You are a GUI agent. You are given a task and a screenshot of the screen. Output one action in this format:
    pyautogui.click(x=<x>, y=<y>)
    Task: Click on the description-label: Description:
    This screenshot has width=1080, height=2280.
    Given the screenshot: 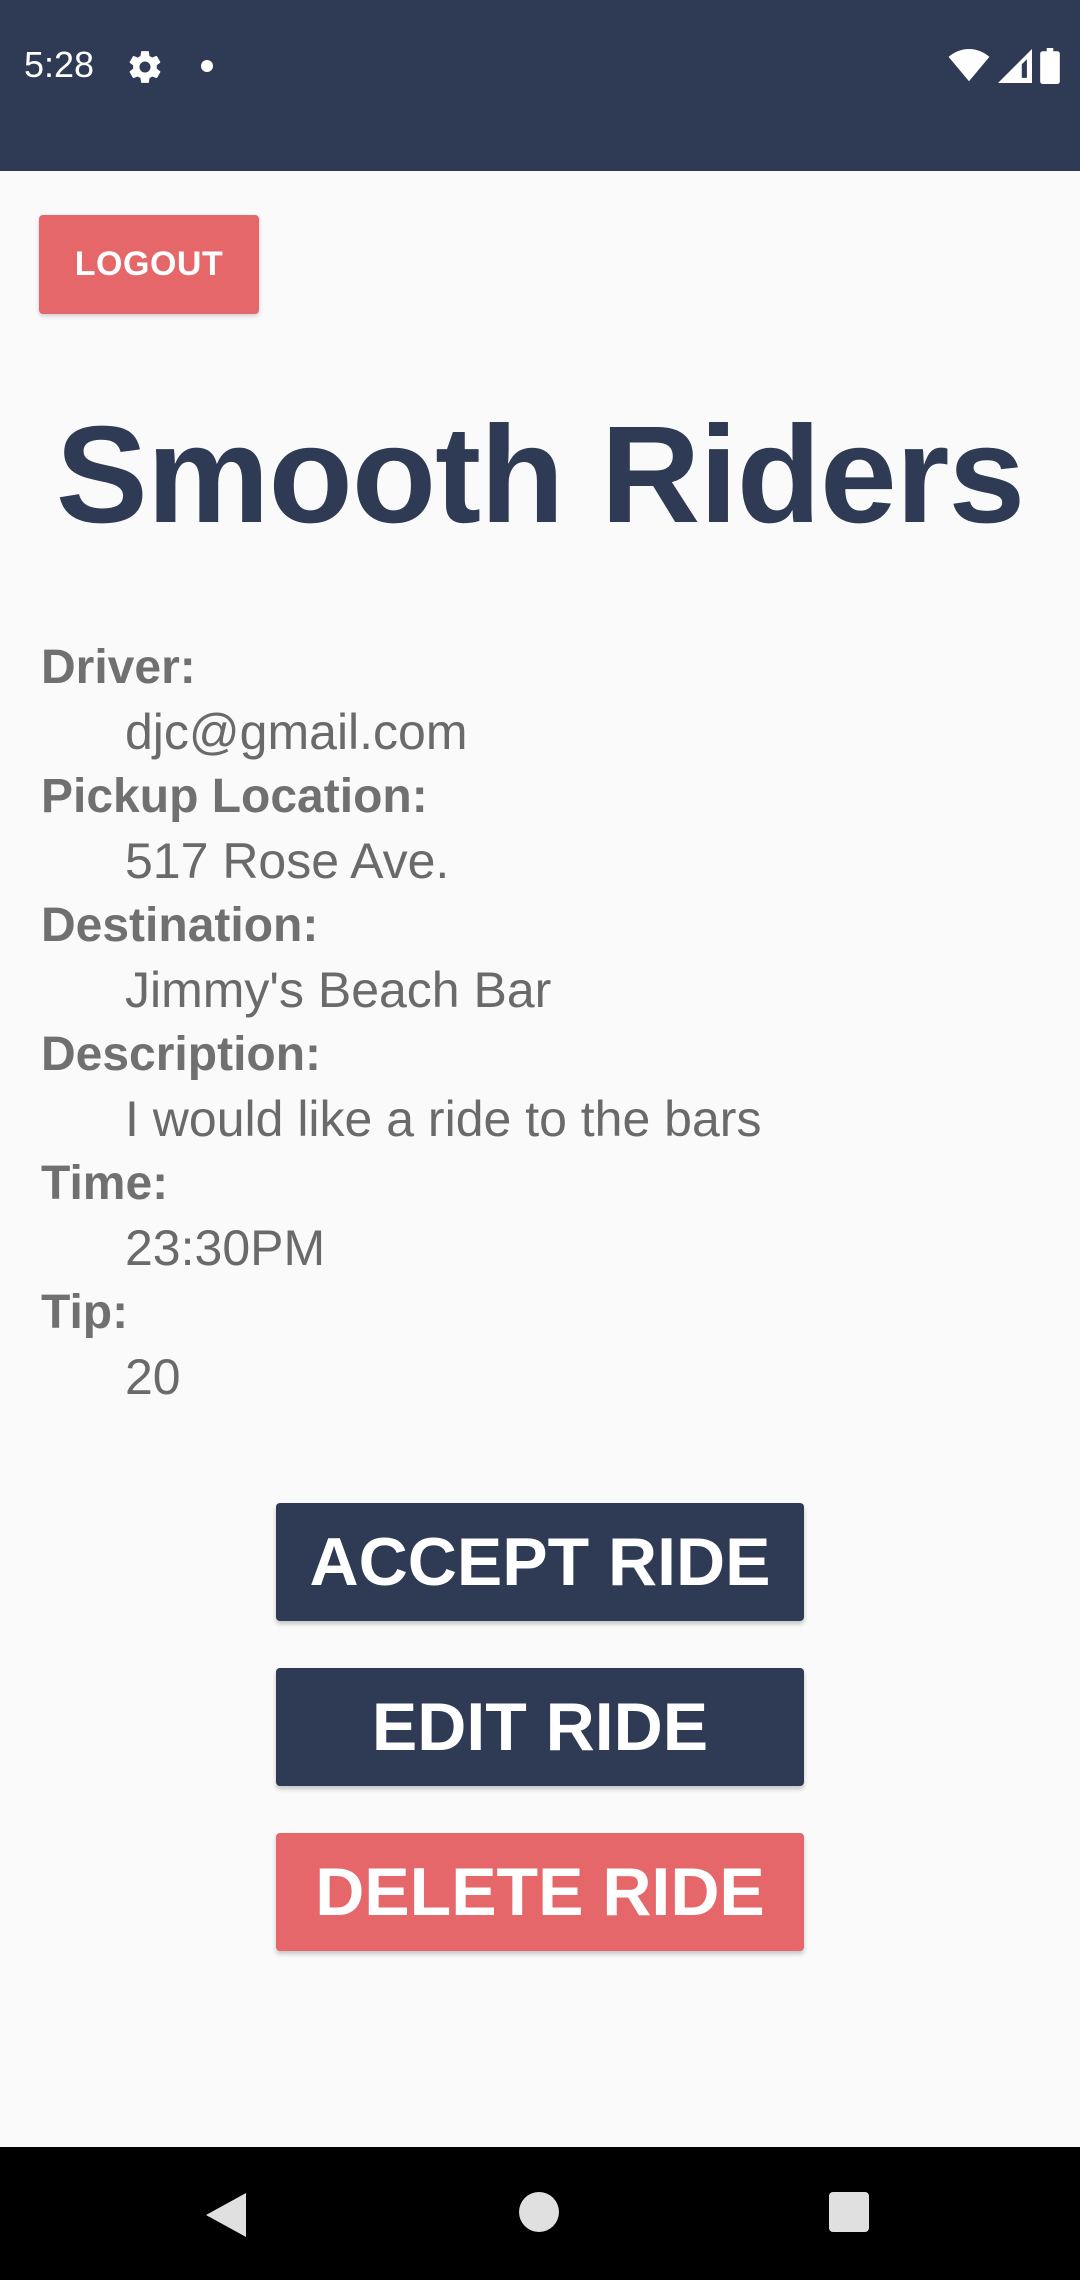 What is the action you would take?
    pyautogui.click(x=181, y=1054)
    